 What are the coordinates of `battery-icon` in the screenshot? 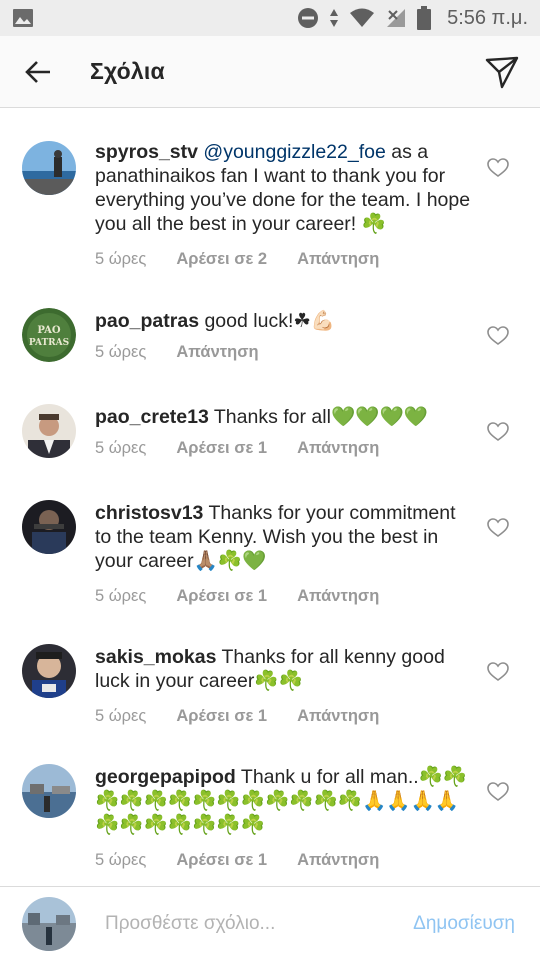 It's located at (424, 18).